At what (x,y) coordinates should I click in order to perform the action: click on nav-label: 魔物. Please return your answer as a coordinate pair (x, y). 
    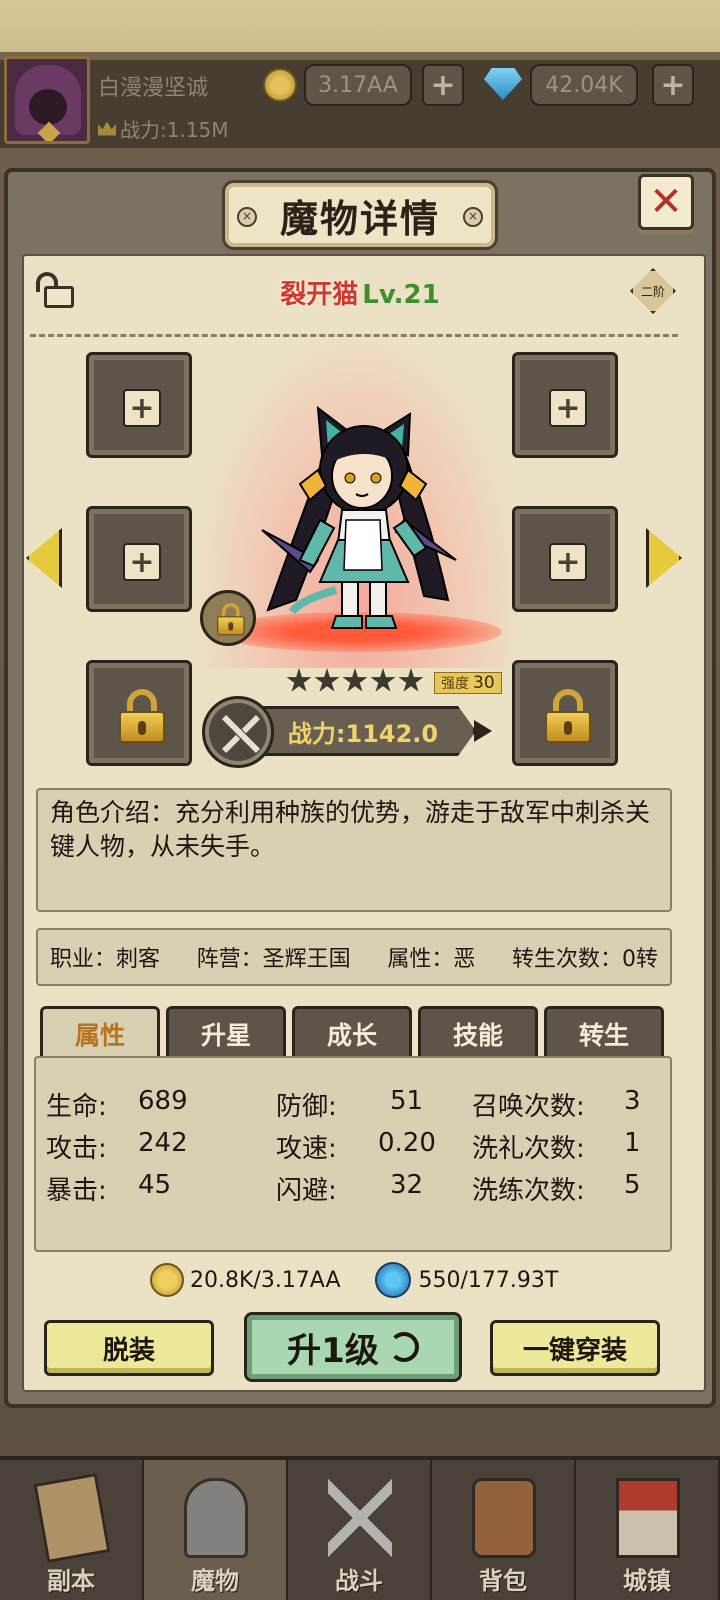
    Looking at the image, I should click on (215, 1581).